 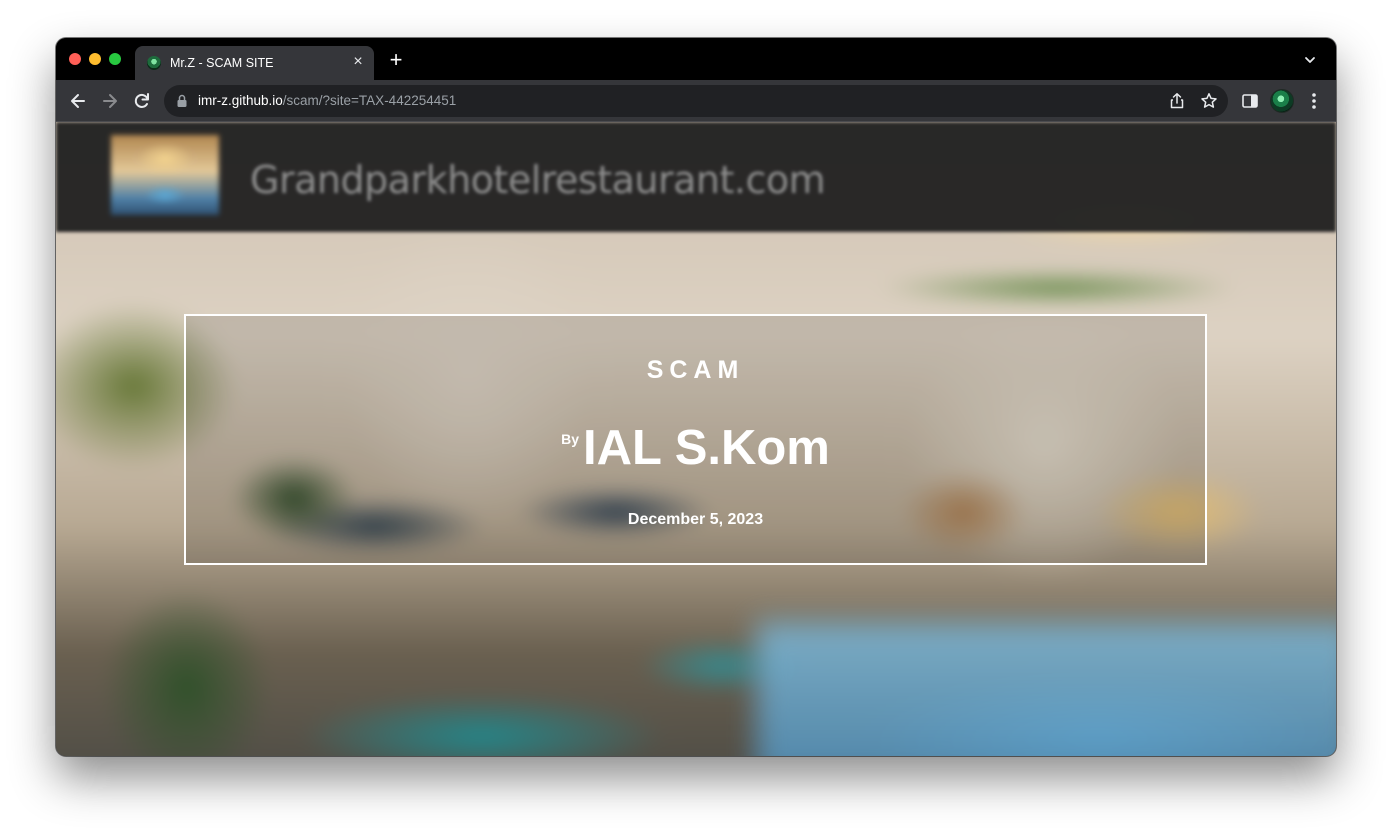 What do you see at coordinates (240, 100) in the screenshot?
I see `url-host: imr-z.github.io` at bounding box center [240, 100].